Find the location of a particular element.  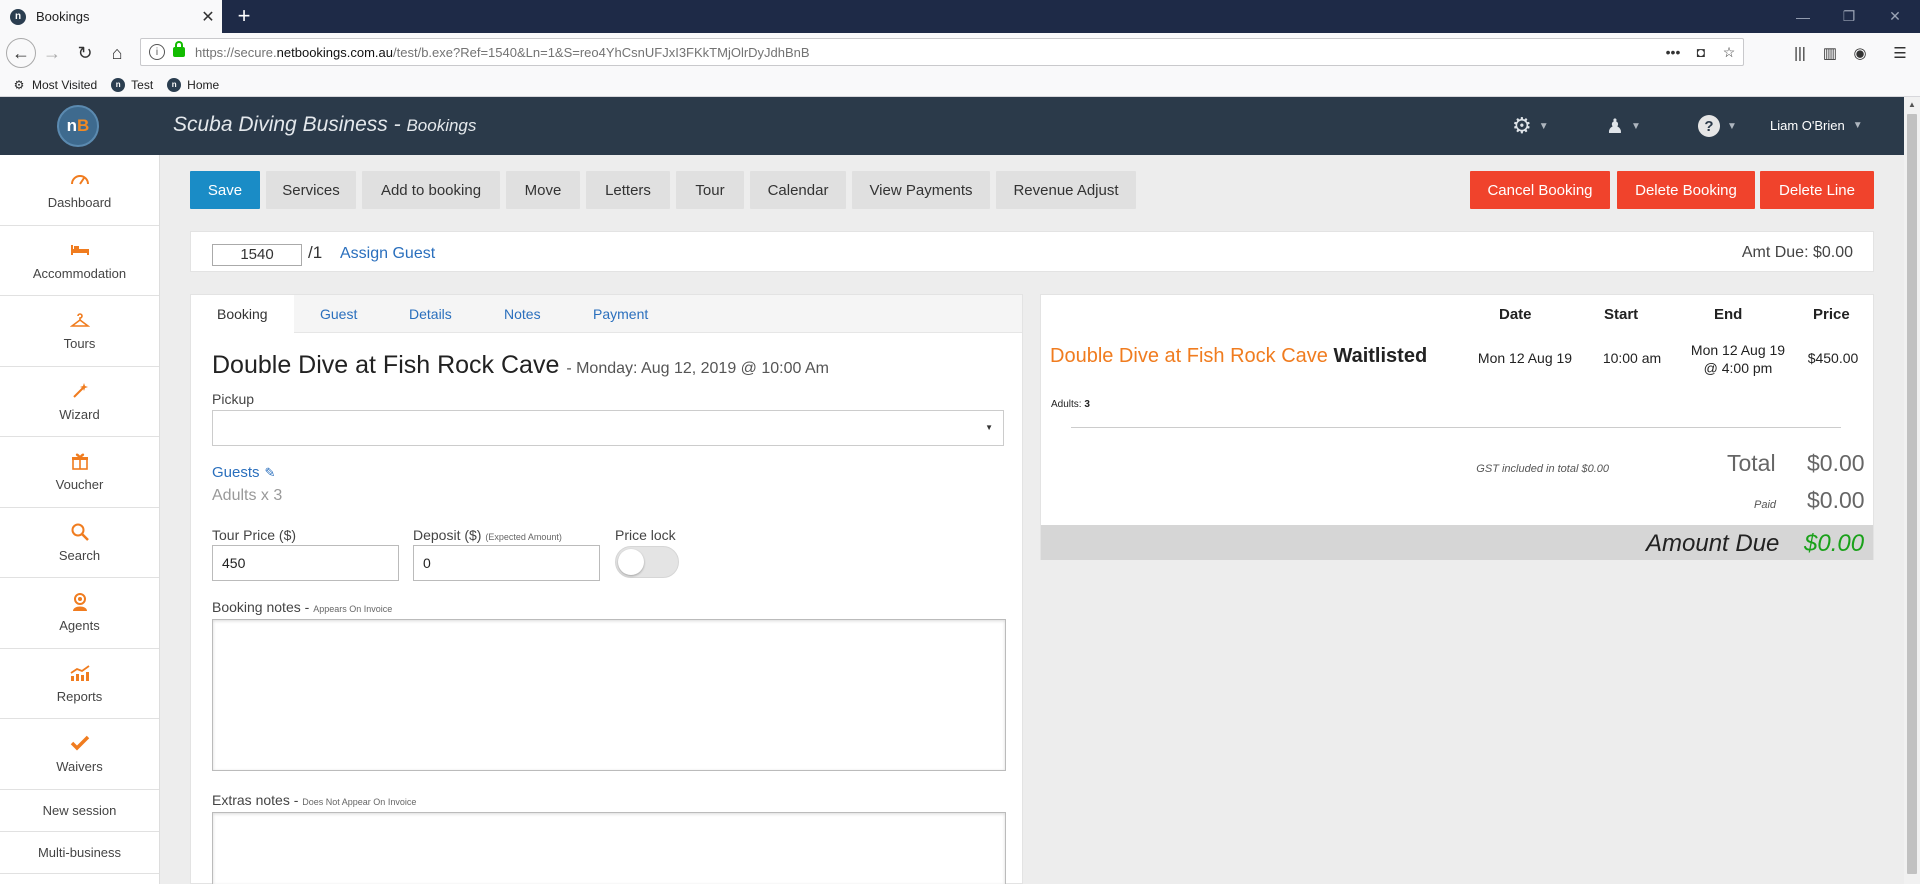

page-actions-icon: ••• is located at coordinates (1673, 52).